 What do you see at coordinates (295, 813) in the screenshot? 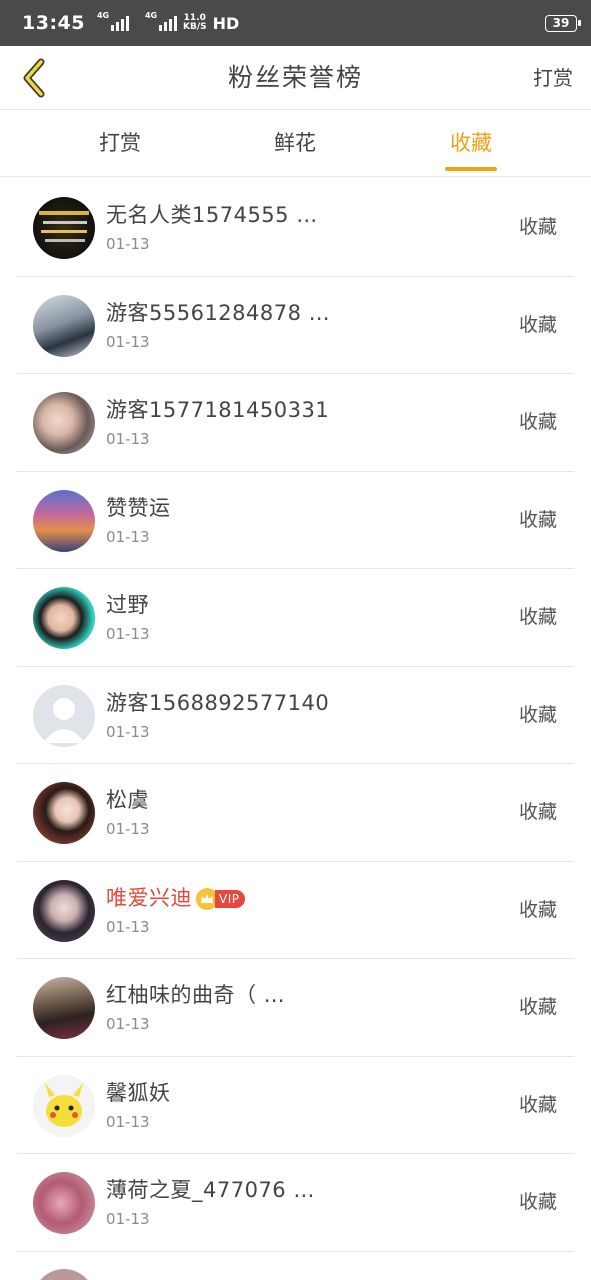
I see `list-item: 松虞 01-13 收藏` at bounding box center [295, 813].